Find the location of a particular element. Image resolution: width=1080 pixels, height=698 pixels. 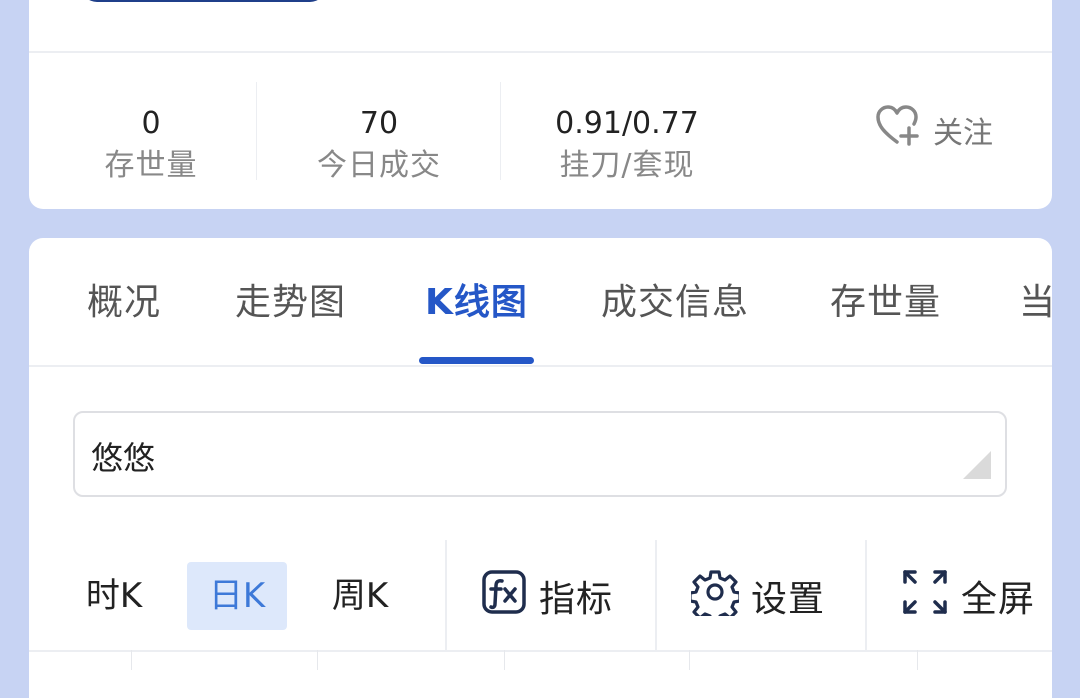

kline-toolbar: 时K 日K 周K 指标 设置 全屏 is located at coordinates (540, 595).